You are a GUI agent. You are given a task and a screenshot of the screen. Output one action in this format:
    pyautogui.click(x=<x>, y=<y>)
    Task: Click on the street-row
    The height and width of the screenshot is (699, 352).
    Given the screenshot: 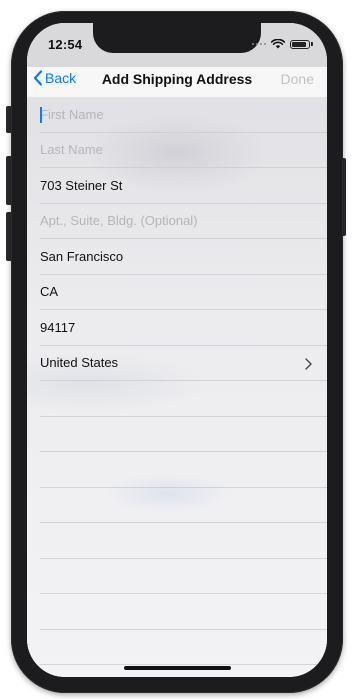 What is the action you would take?
    pyautogui.click(x=183, y=186)
    